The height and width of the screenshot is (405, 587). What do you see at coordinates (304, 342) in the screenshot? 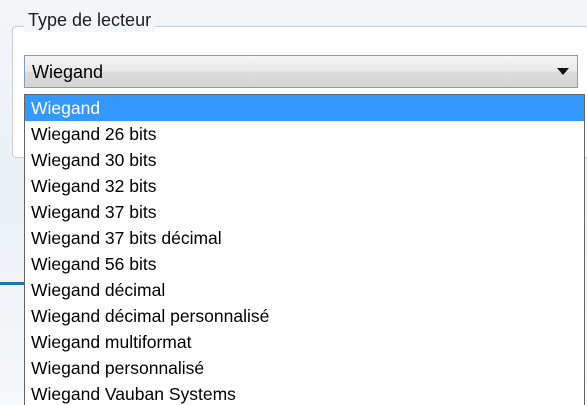
I see `dropdown-item-wiegand-multiformat: Wiegand multiformat` at bounding box center [304, 342].